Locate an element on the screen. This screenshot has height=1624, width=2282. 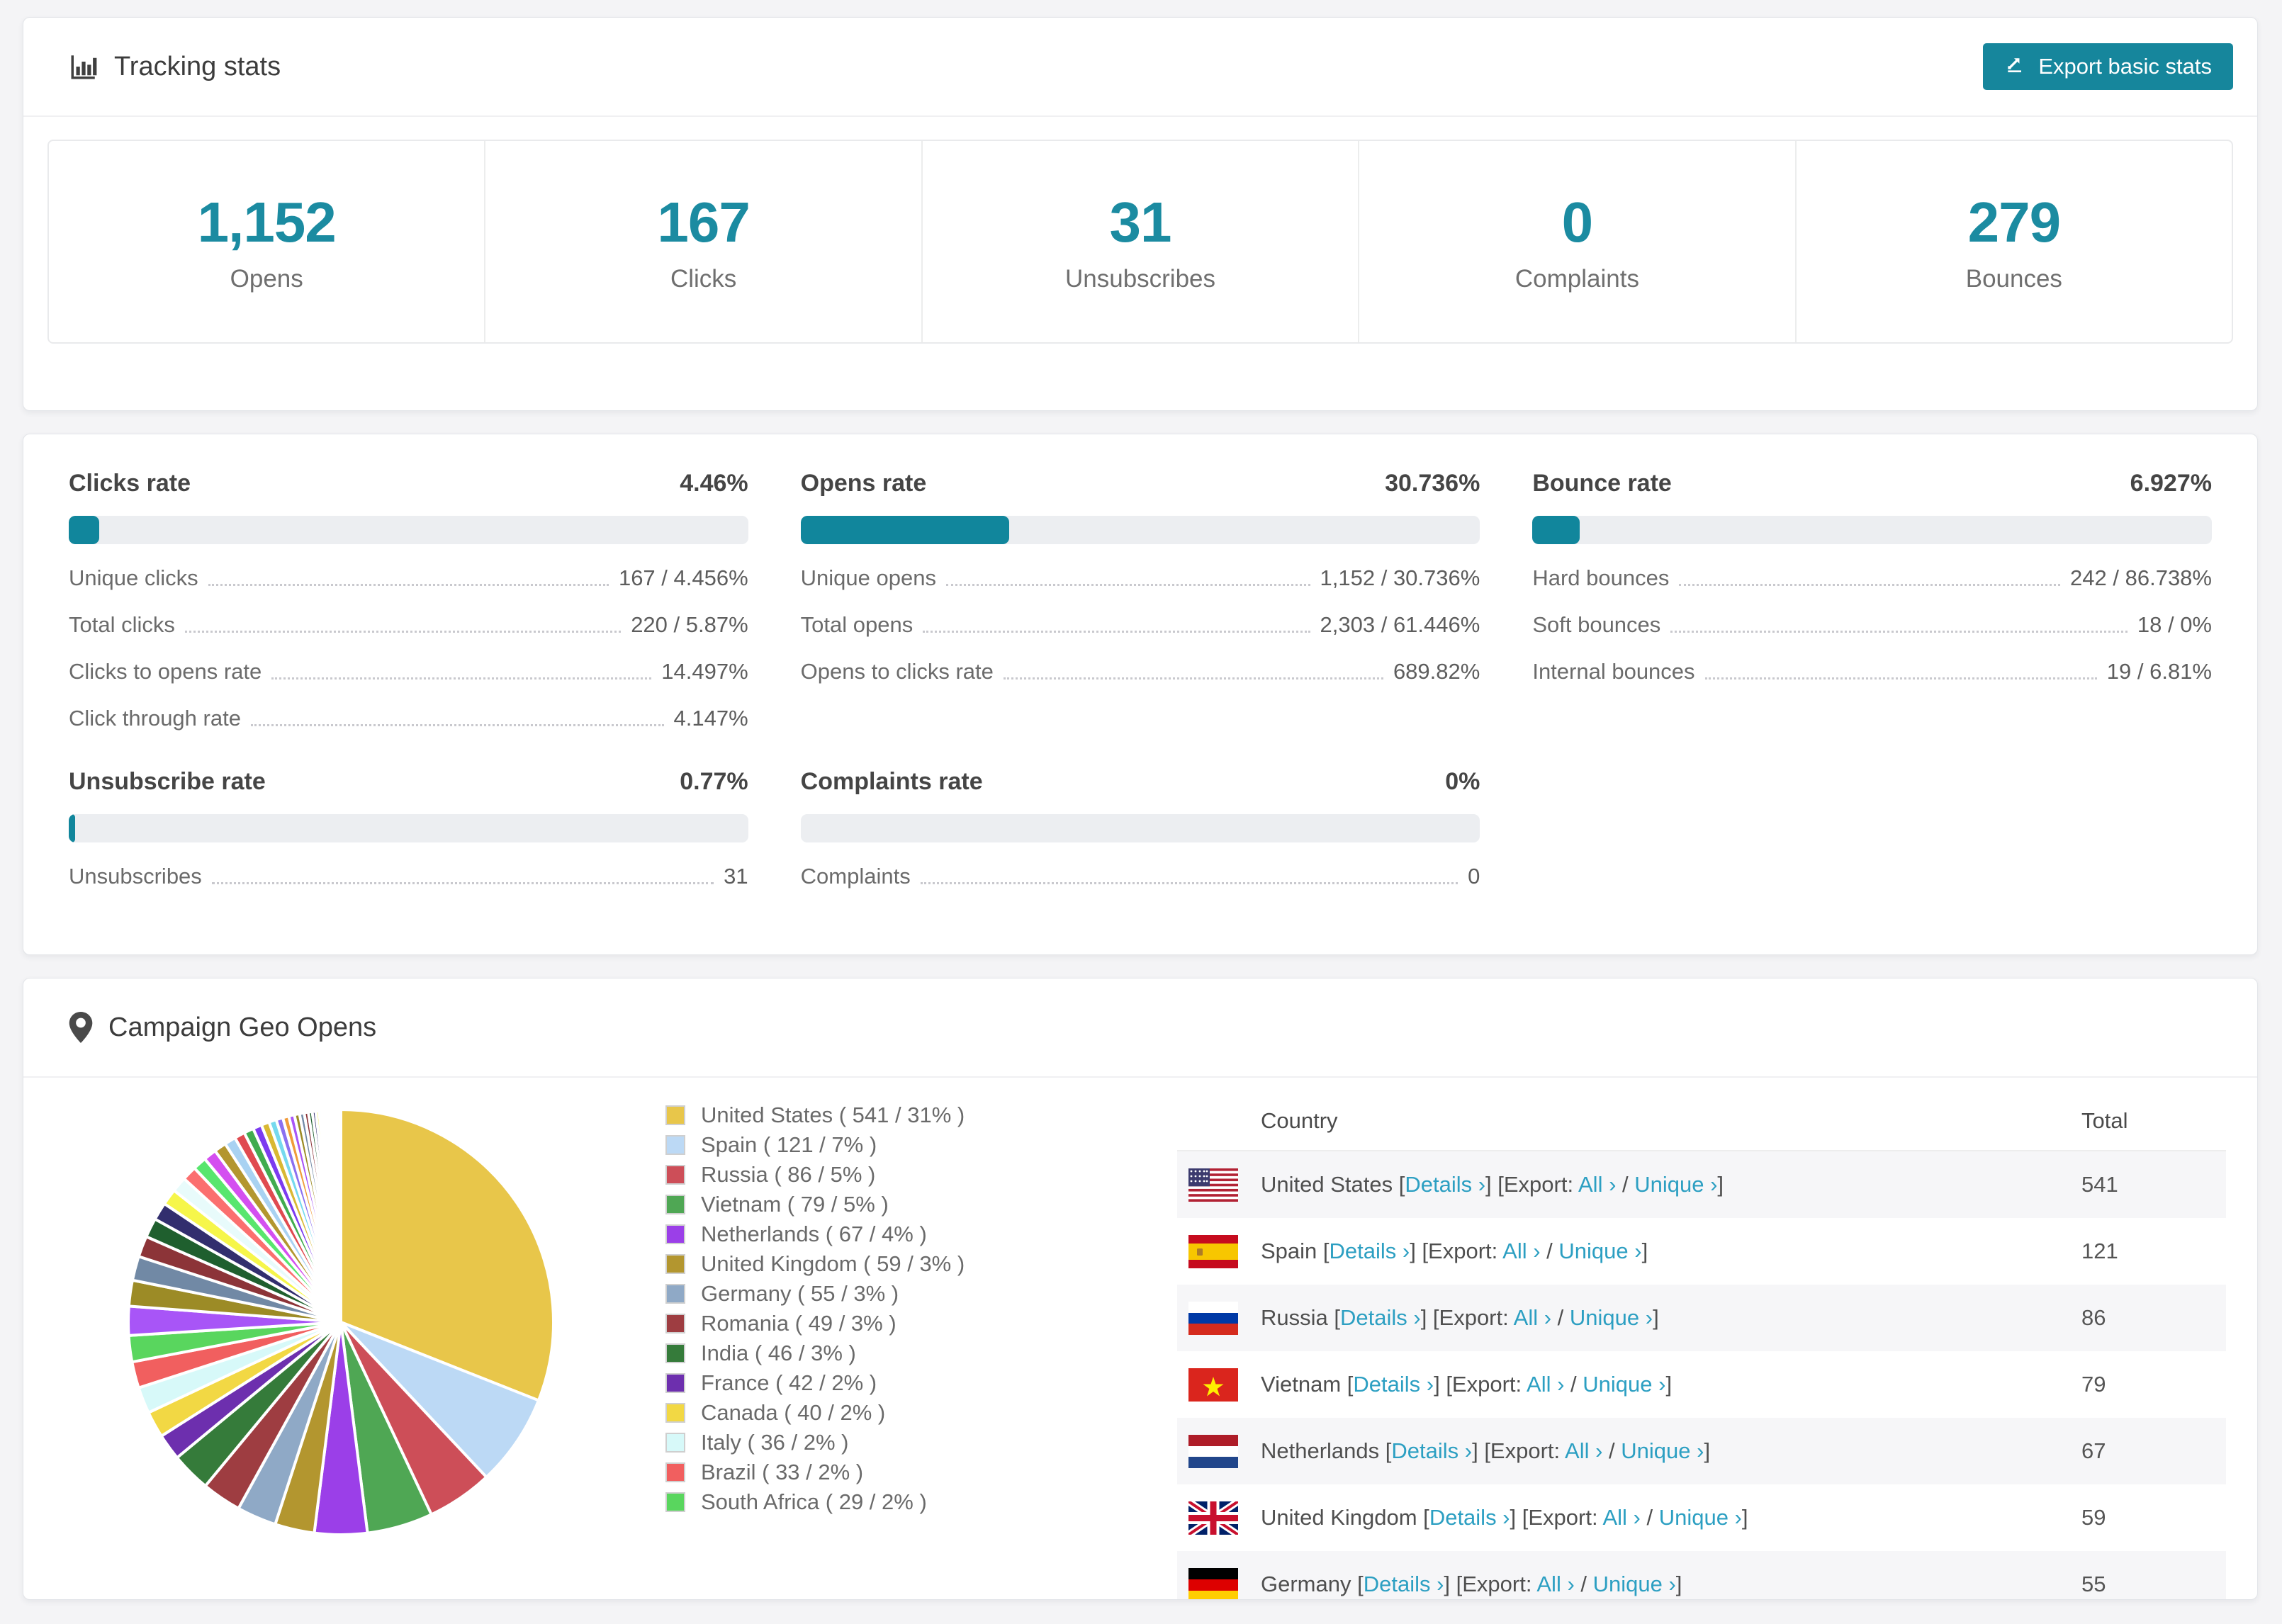
rate-panel-unsubscribe-rate: Unsubscribe rate 0.77% Unsubscribes 31 is located at coordinates (409, 829).